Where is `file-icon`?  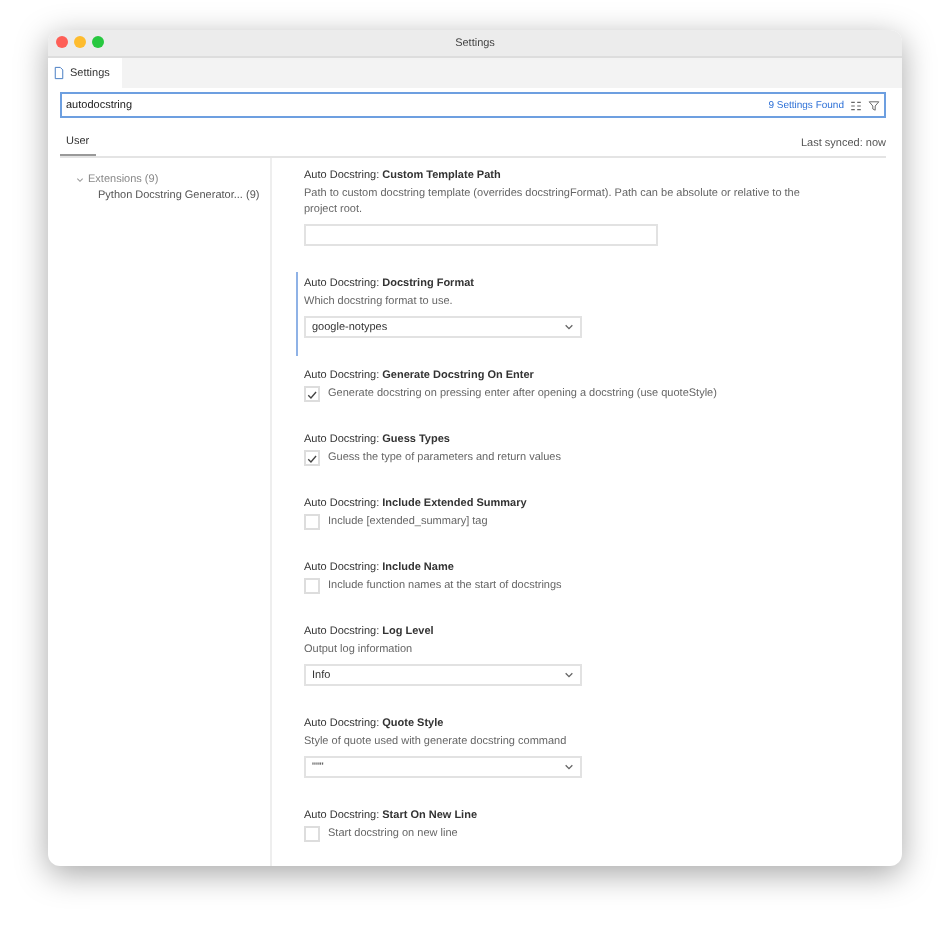 file-icon is located at coordinates (59, 73).